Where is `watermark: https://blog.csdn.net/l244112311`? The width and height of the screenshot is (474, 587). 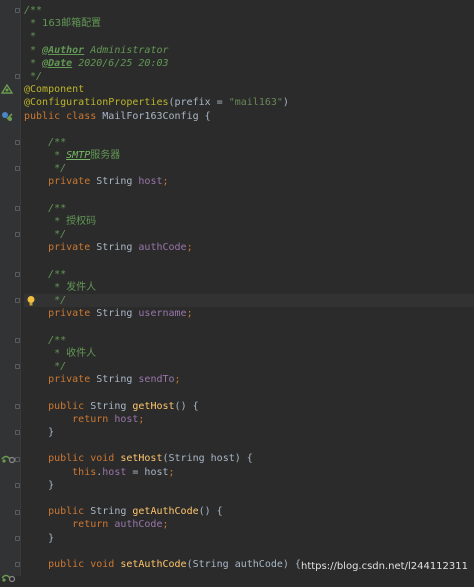
watermark: https://blog.csdn.net/l244112311 is located at coordinates (384, 566).